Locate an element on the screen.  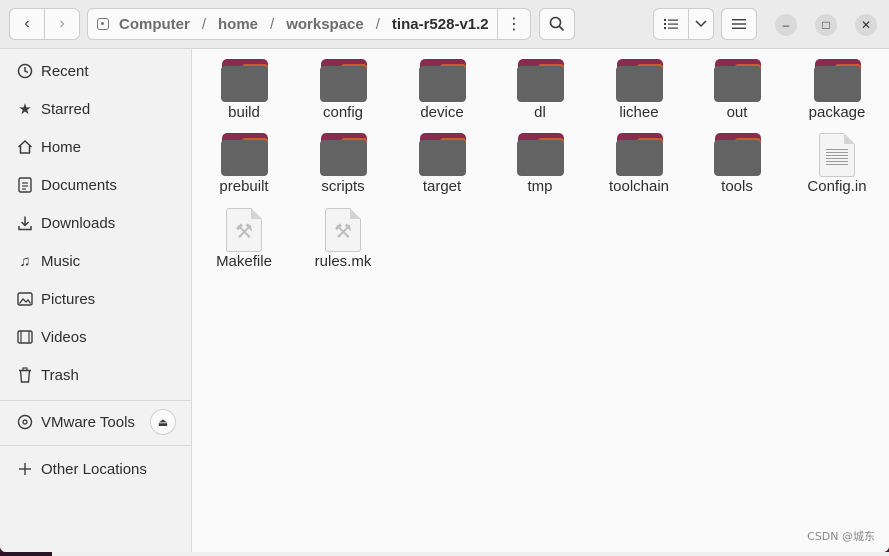
sidebar-item-label: Starred is located at coordinates (66, 109).